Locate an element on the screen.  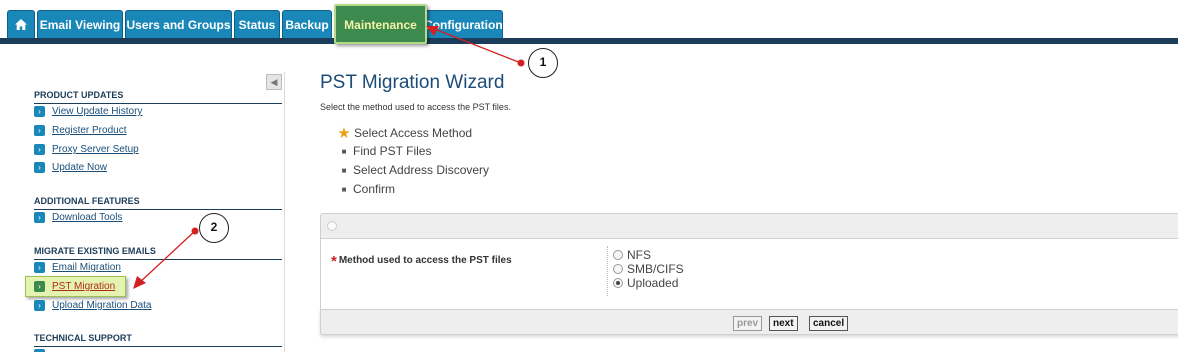
sidebar-item-label: Upload Migration Data is located at coordinates (102, 305).